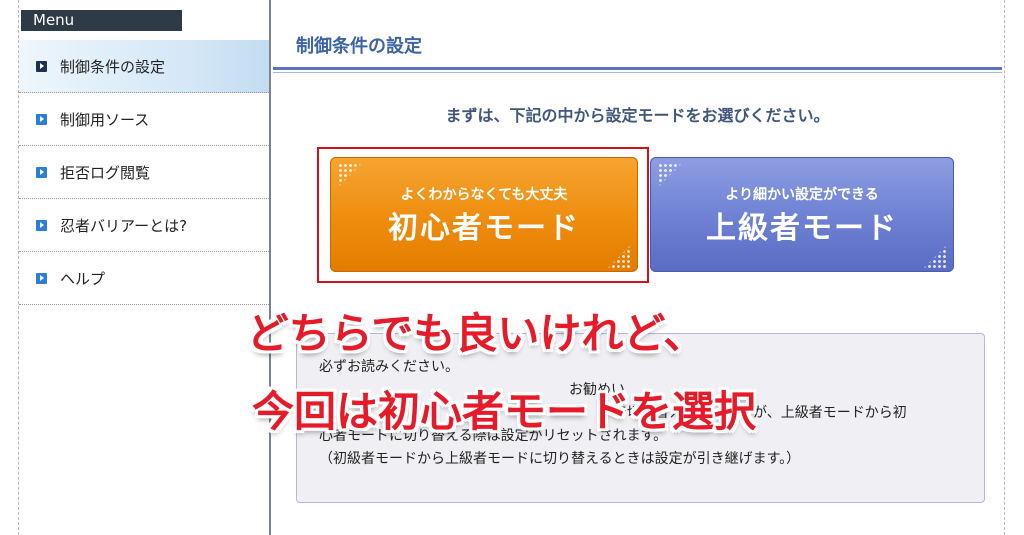 This screenshot has width=1024, height=535. I want to click on advanced-mode-subtitle: より細かい設定ができる, so click(802, 195).